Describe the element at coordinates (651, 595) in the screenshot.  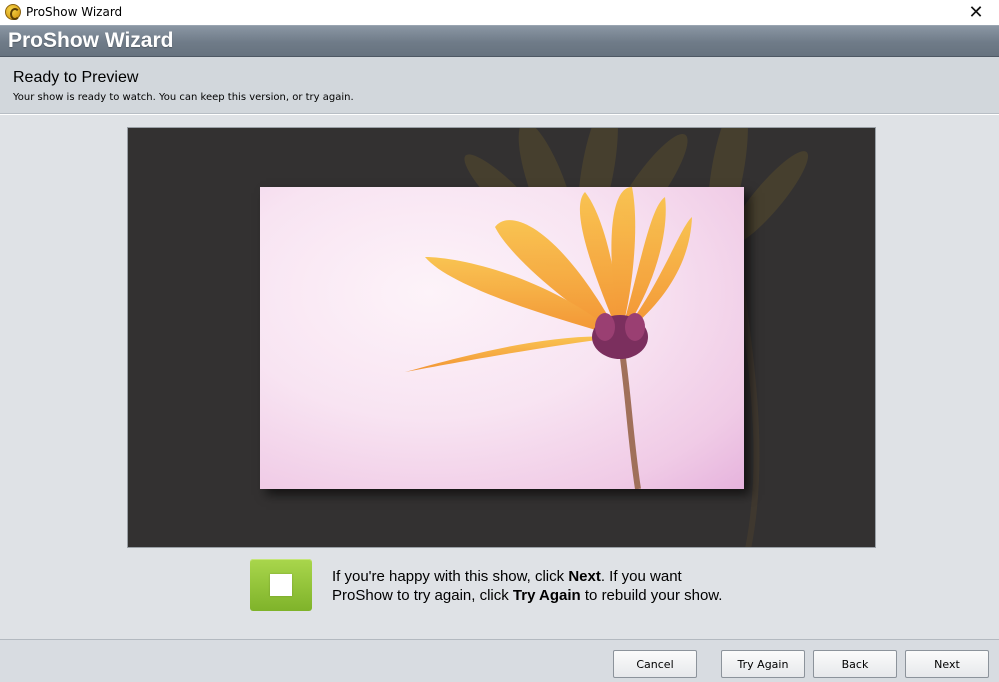
I see `message-line2-tail: to rebuild your show.` at that location.